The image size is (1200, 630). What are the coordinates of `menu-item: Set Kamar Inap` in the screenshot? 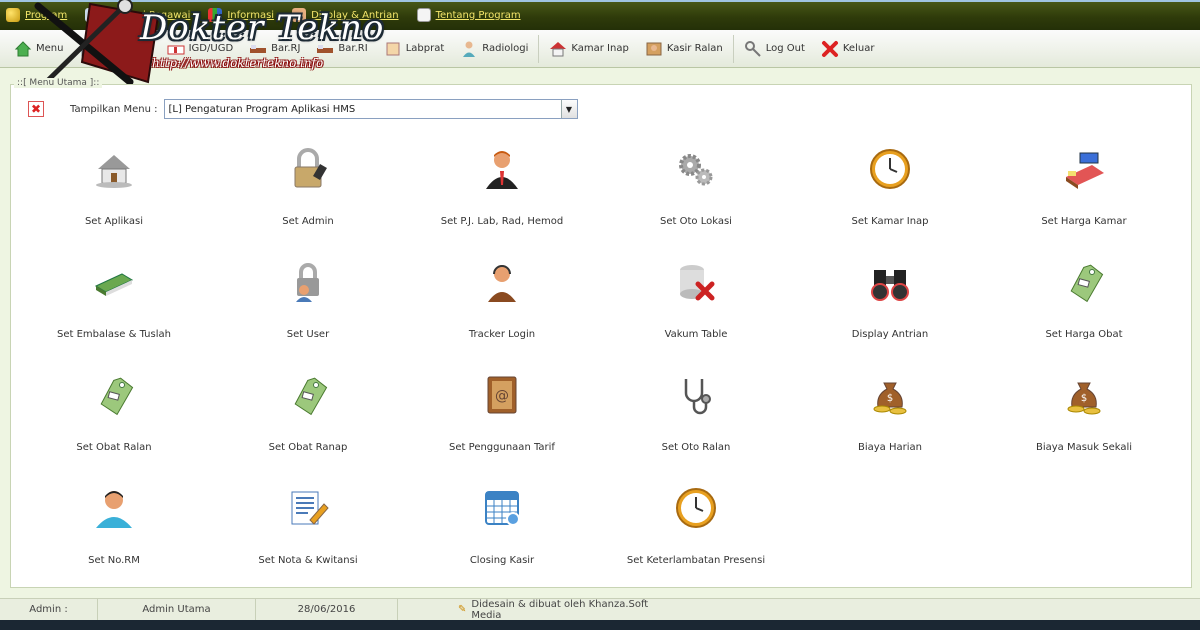 It's located at (890, 196).